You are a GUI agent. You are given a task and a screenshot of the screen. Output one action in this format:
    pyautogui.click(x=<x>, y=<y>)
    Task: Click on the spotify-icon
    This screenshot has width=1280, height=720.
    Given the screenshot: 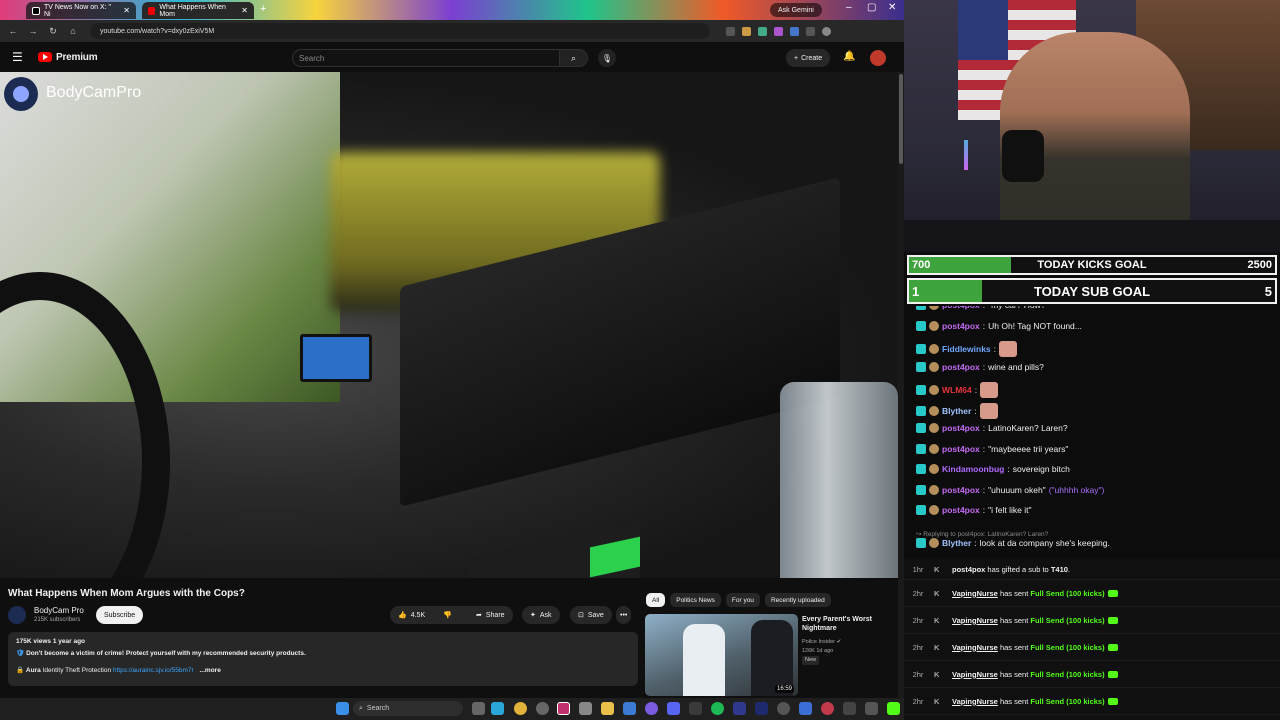 What is the action you would take?
    pyautogui.click(x=717, y=708)
    